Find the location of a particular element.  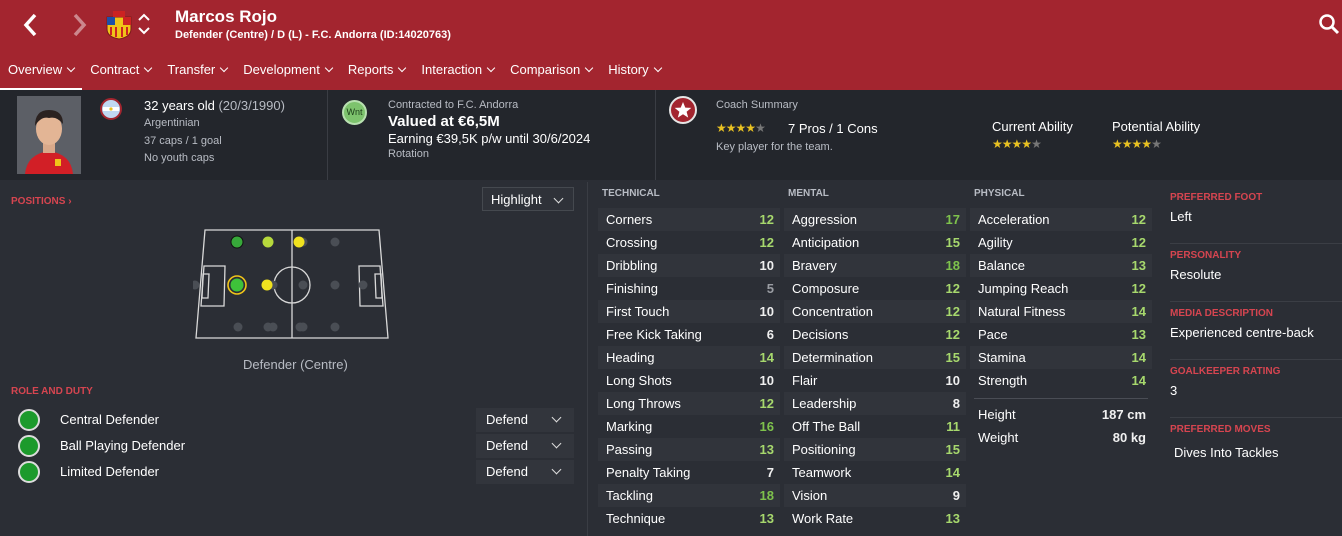

tab-history: History is located at coordinates (634, 75).